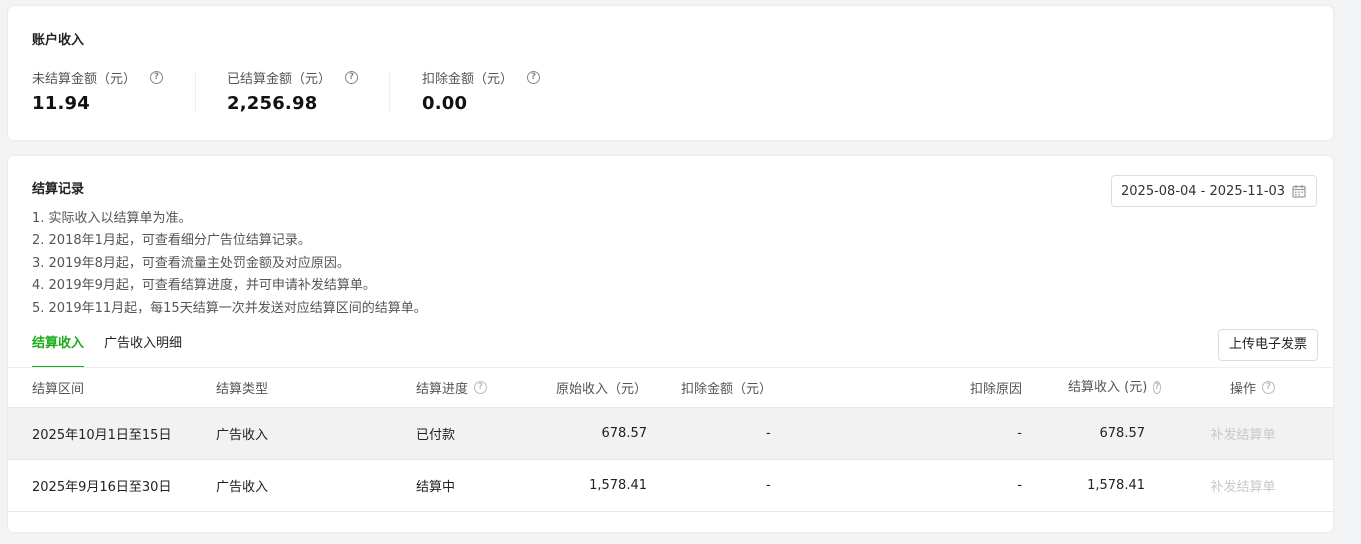  Describe the element at coordinates (601, 389) in the screenshot. I see `col-original: 原始收入（元）` at that location.